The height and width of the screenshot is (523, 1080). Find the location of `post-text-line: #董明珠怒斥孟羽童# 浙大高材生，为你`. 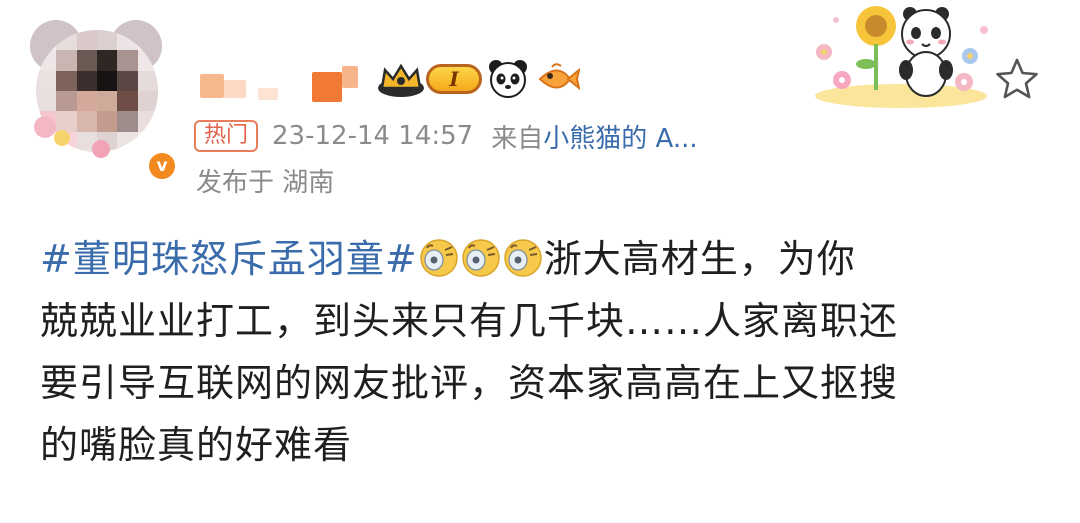

post-text-line: #董明珠怒斥孟羽童# 浙大高材生，为你 is located at coordinates (545, 259).